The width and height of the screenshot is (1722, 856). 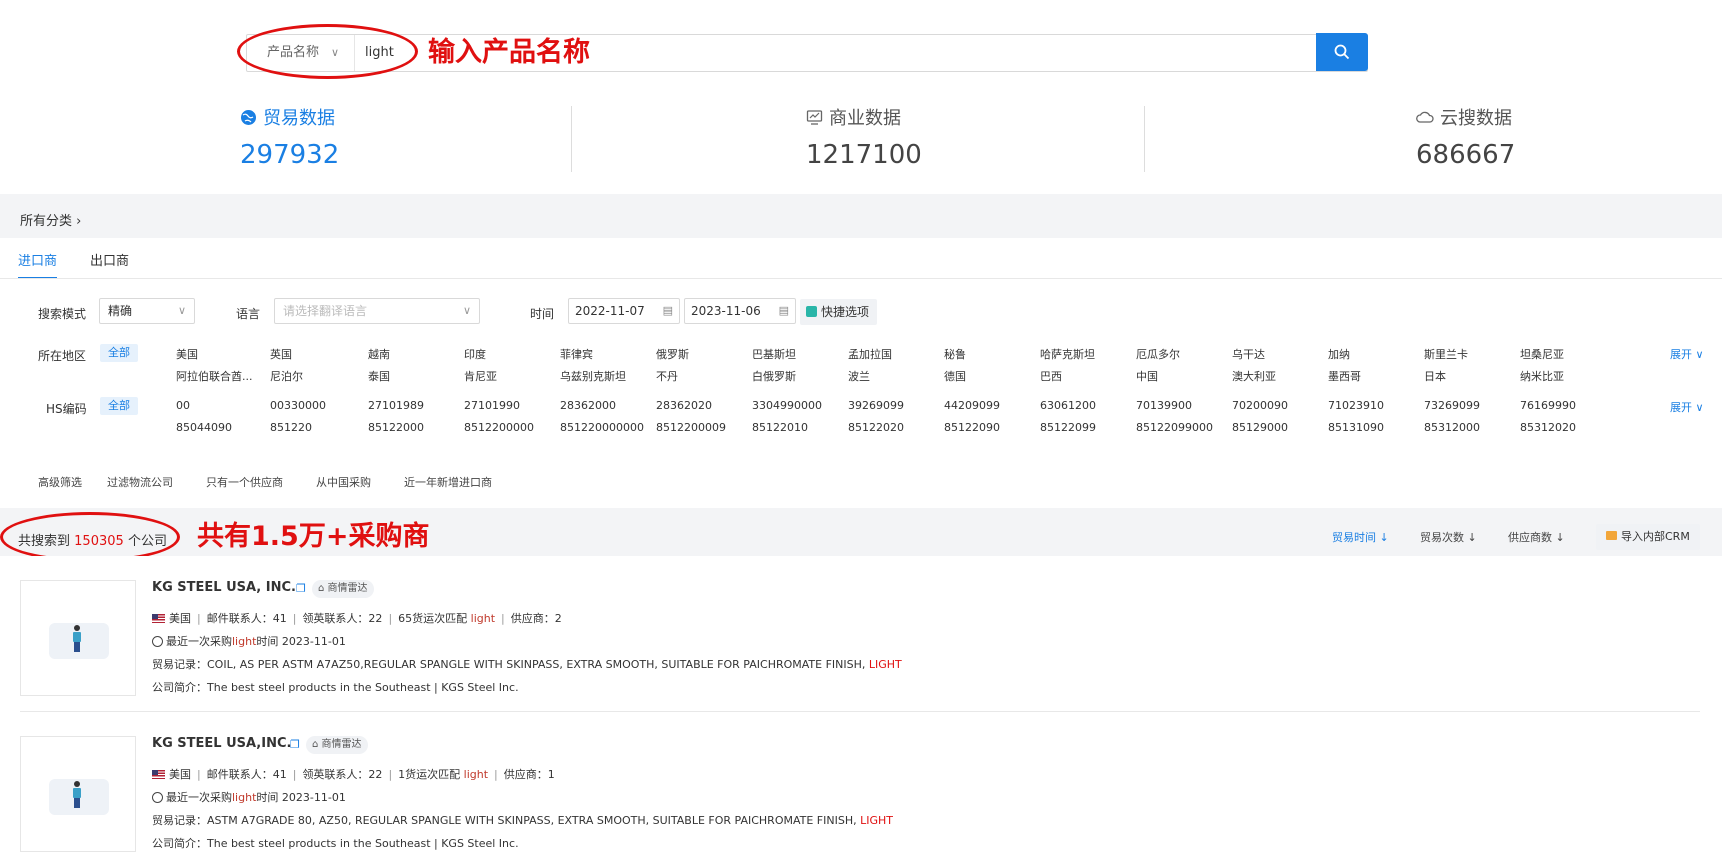 I want to click on hs-code-option: 85131090, so click(x=1356, y=427).